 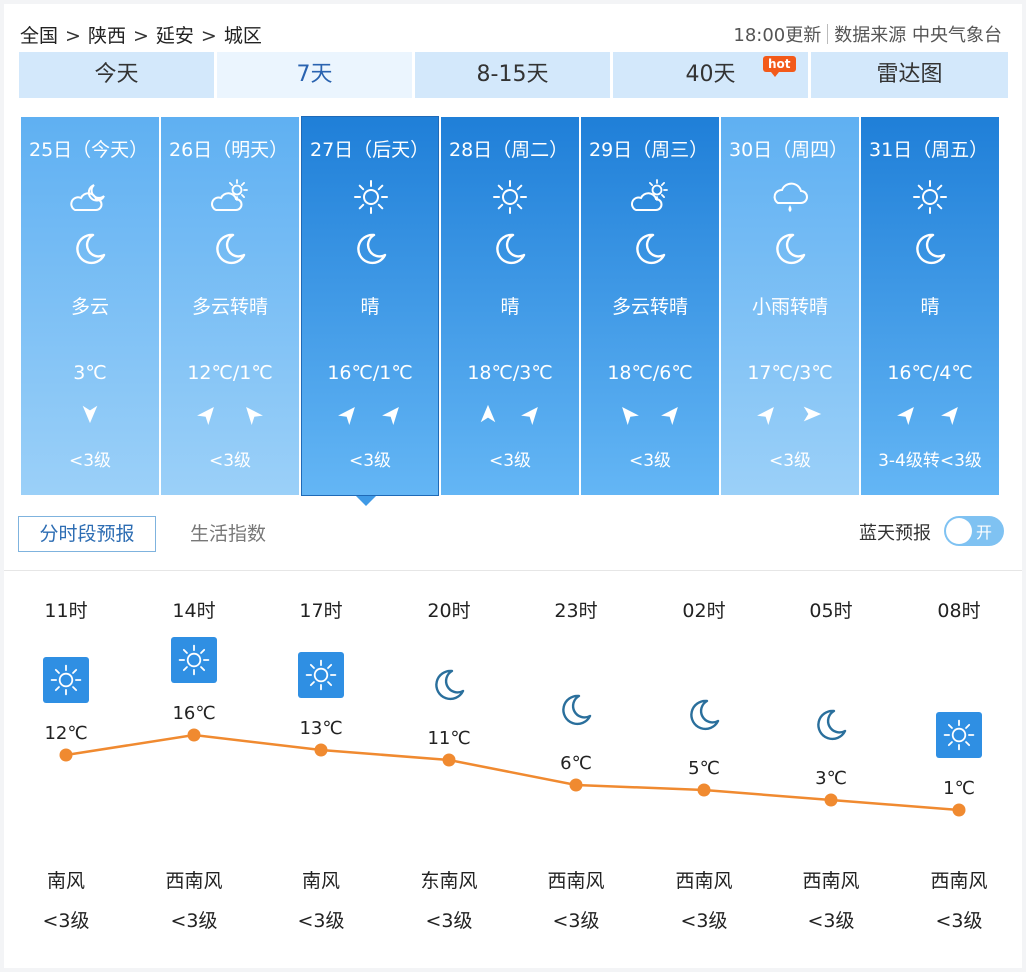 What do you see at coordinates (230, 197) in the screenshot?
I see `partly-cloudy-icon` at bounding box center [230, 197].